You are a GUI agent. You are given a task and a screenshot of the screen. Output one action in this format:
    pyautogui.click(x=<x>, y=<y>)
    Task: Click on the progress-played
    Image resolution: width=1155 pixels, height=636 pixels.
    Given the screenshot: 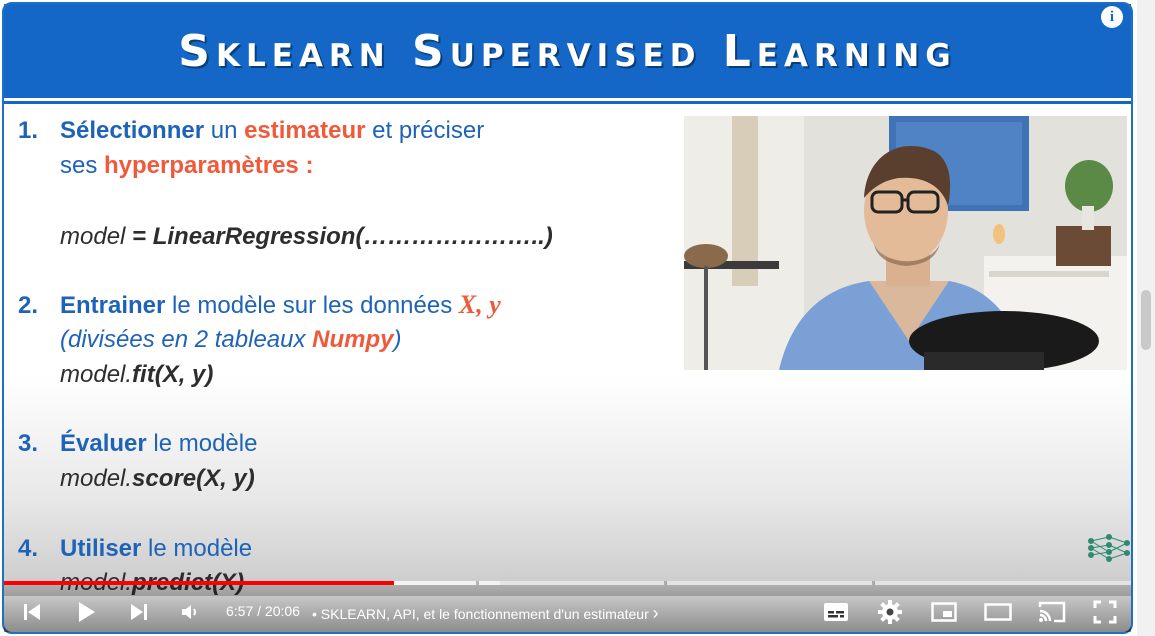 What is the action you would take?
    pyautogui.click(x=199, y=583)
    